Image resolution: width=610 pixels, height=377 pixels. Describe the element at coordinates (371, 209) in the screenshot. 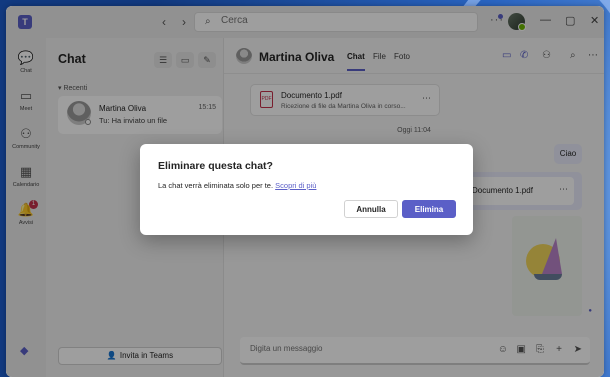

I see `cancel-button: Annulla` at that location.